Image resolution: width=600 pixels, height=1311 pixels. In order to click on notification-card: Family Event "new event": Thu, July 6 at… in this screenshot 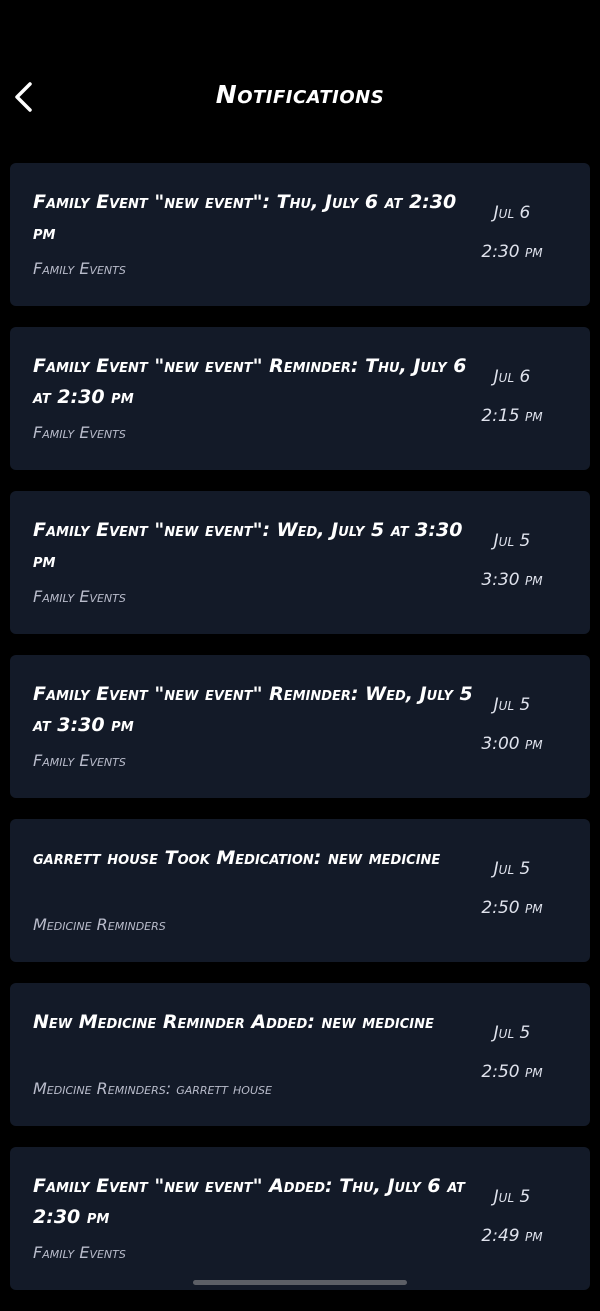, I will do `click(300, 234)`.